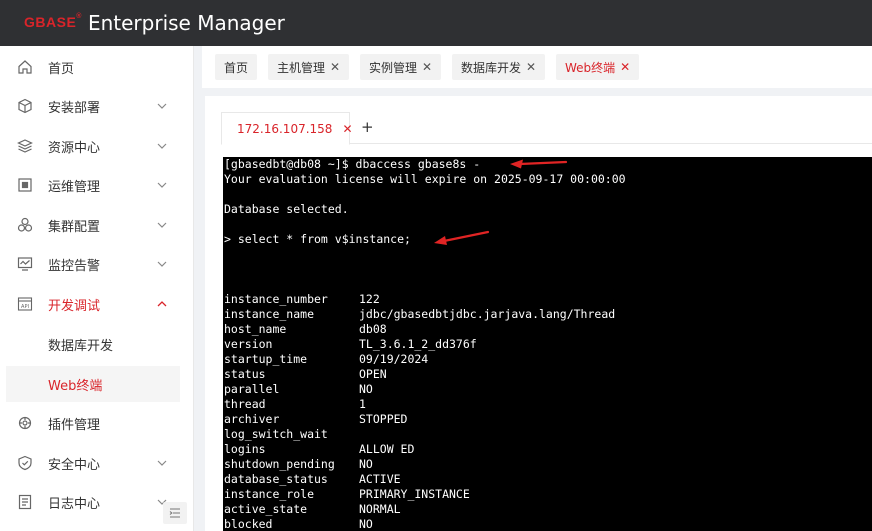  What do you see at coordinates (590, 67) in the screenshot?
I see `tab-label: Web终端` at bounding box center [590, 67].